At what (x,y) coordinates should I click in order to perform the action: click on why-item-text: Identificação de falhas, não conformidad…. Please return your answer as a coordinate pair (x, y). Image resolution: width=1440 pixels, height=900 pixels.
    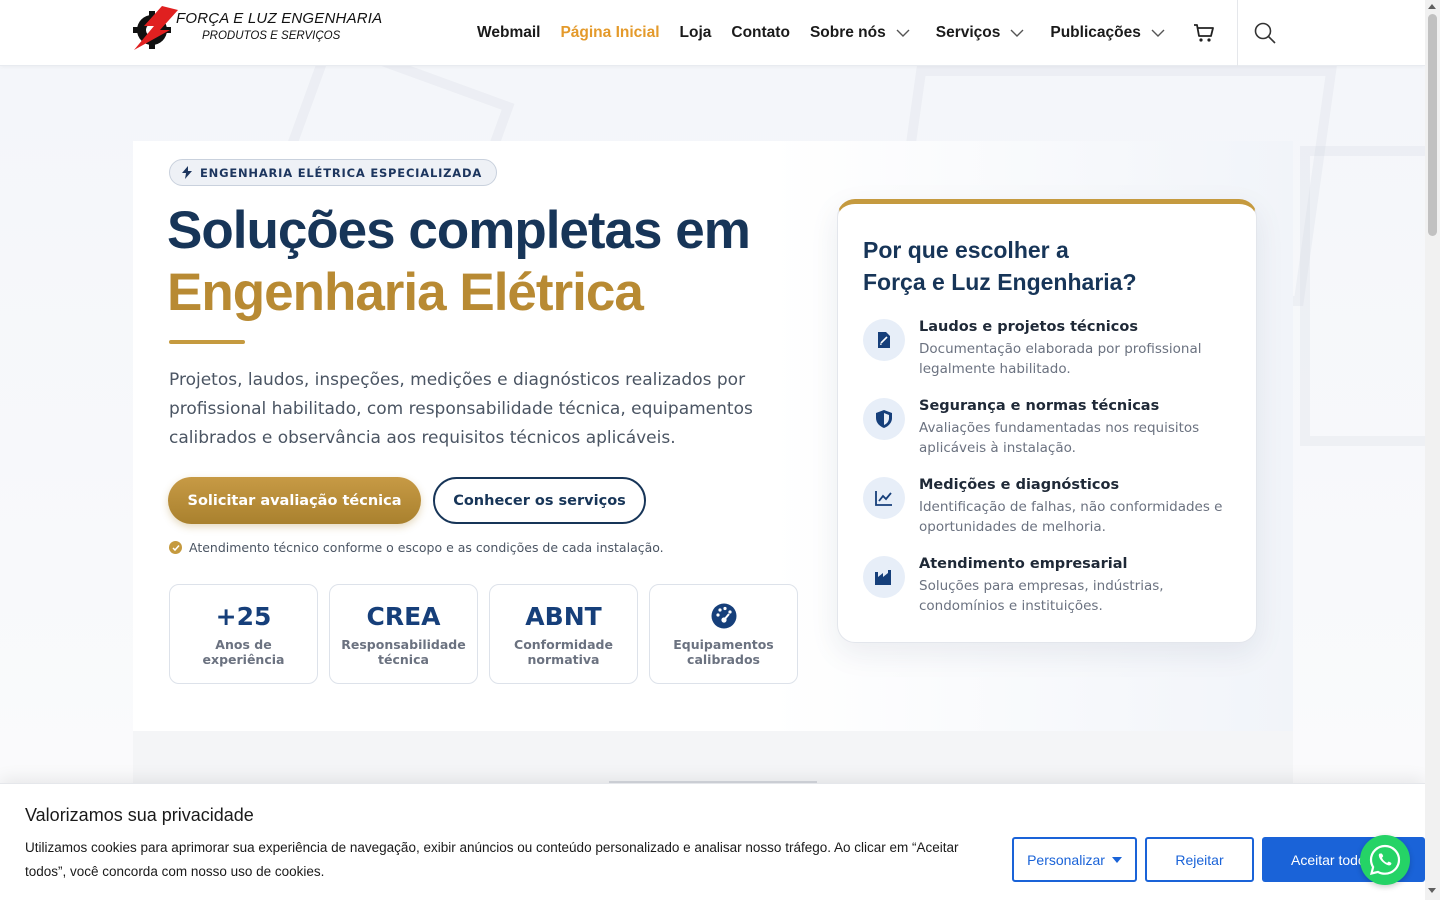
    Looking at the image, I should click on (1071, 517).